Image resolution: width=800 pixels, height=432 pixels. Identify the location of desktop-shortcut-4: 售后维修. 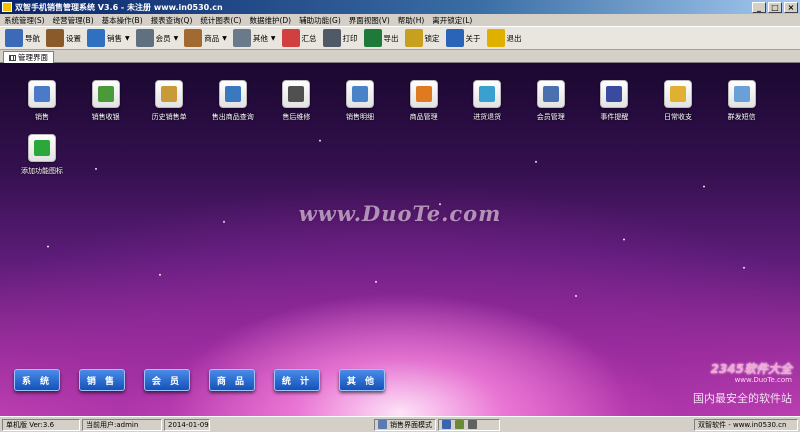
(296, 101).